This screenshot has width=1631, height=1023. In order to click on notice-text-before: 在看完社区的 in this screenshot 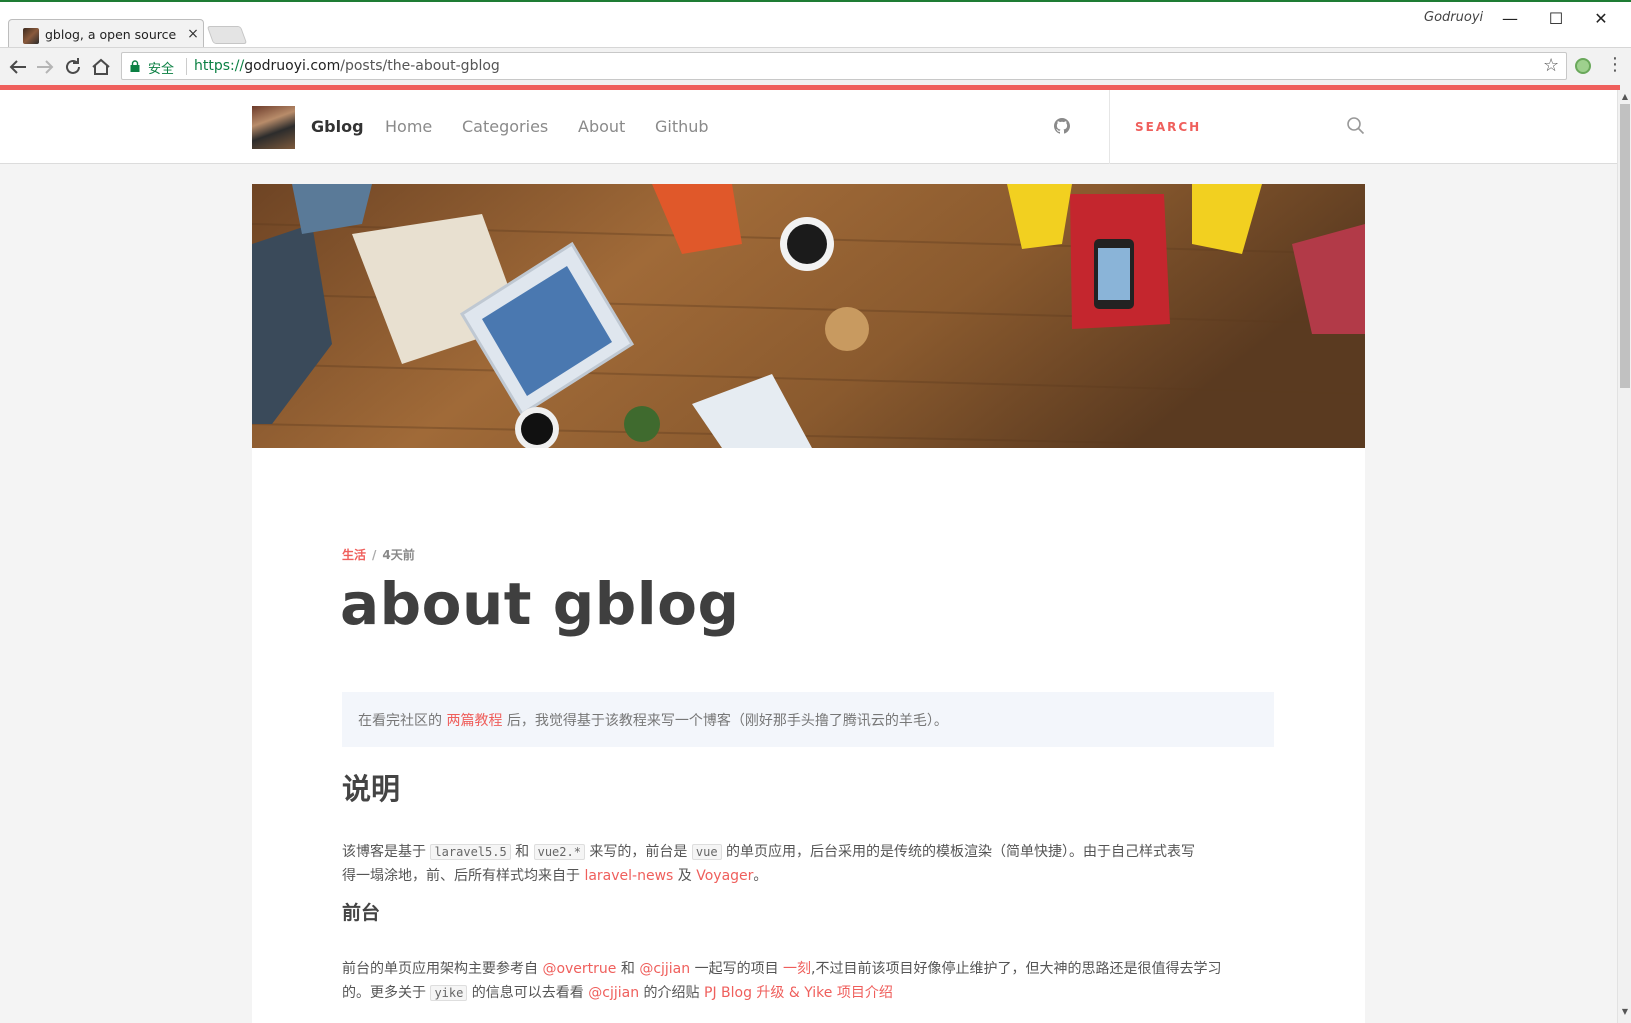, I will do `click(402, 721)`.